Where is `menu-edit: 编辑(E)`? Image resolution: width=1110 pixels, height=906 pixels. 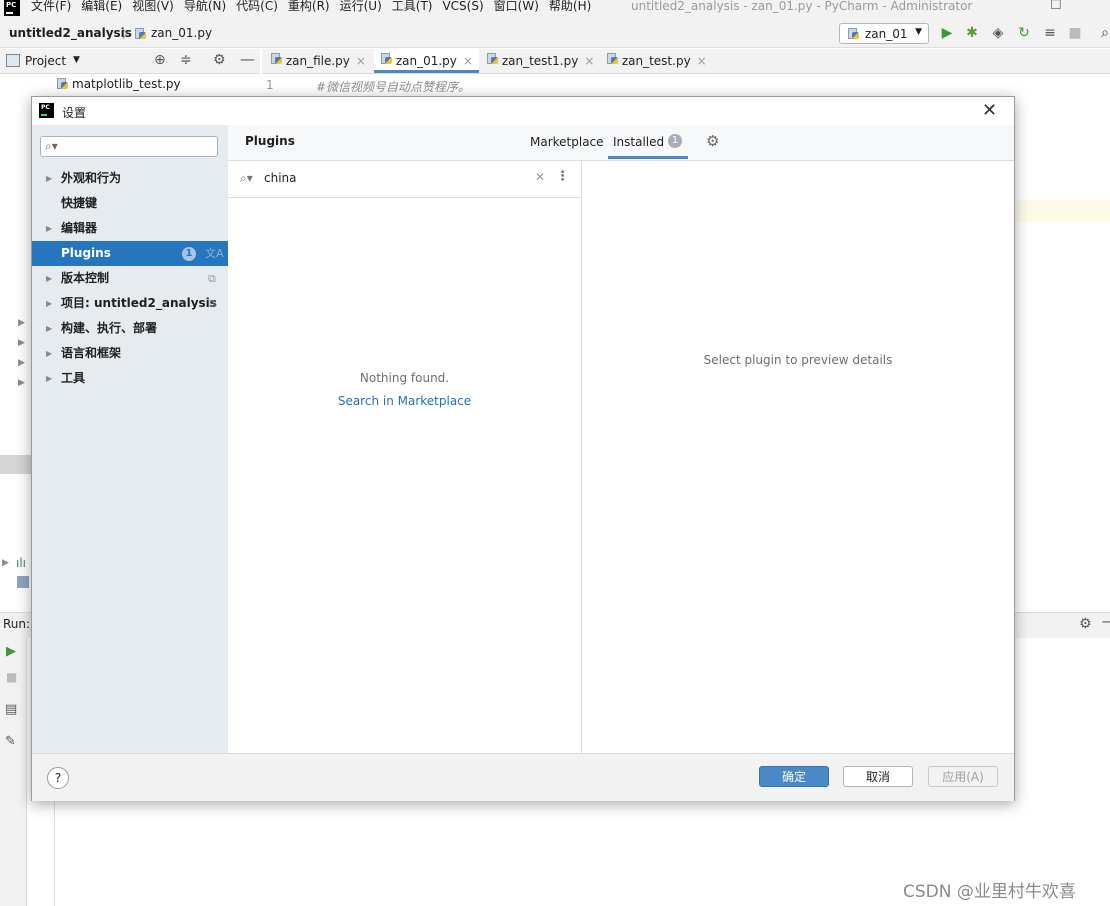 menu-edit: 编辑(E) is located at coordinates (101, 6).